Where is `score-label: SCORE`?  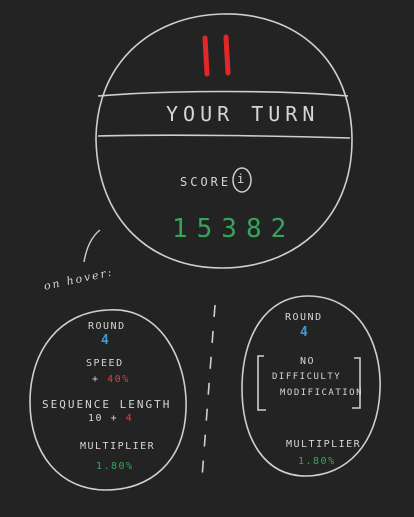
score-label: SCORE is located at coordinates (206, 182).